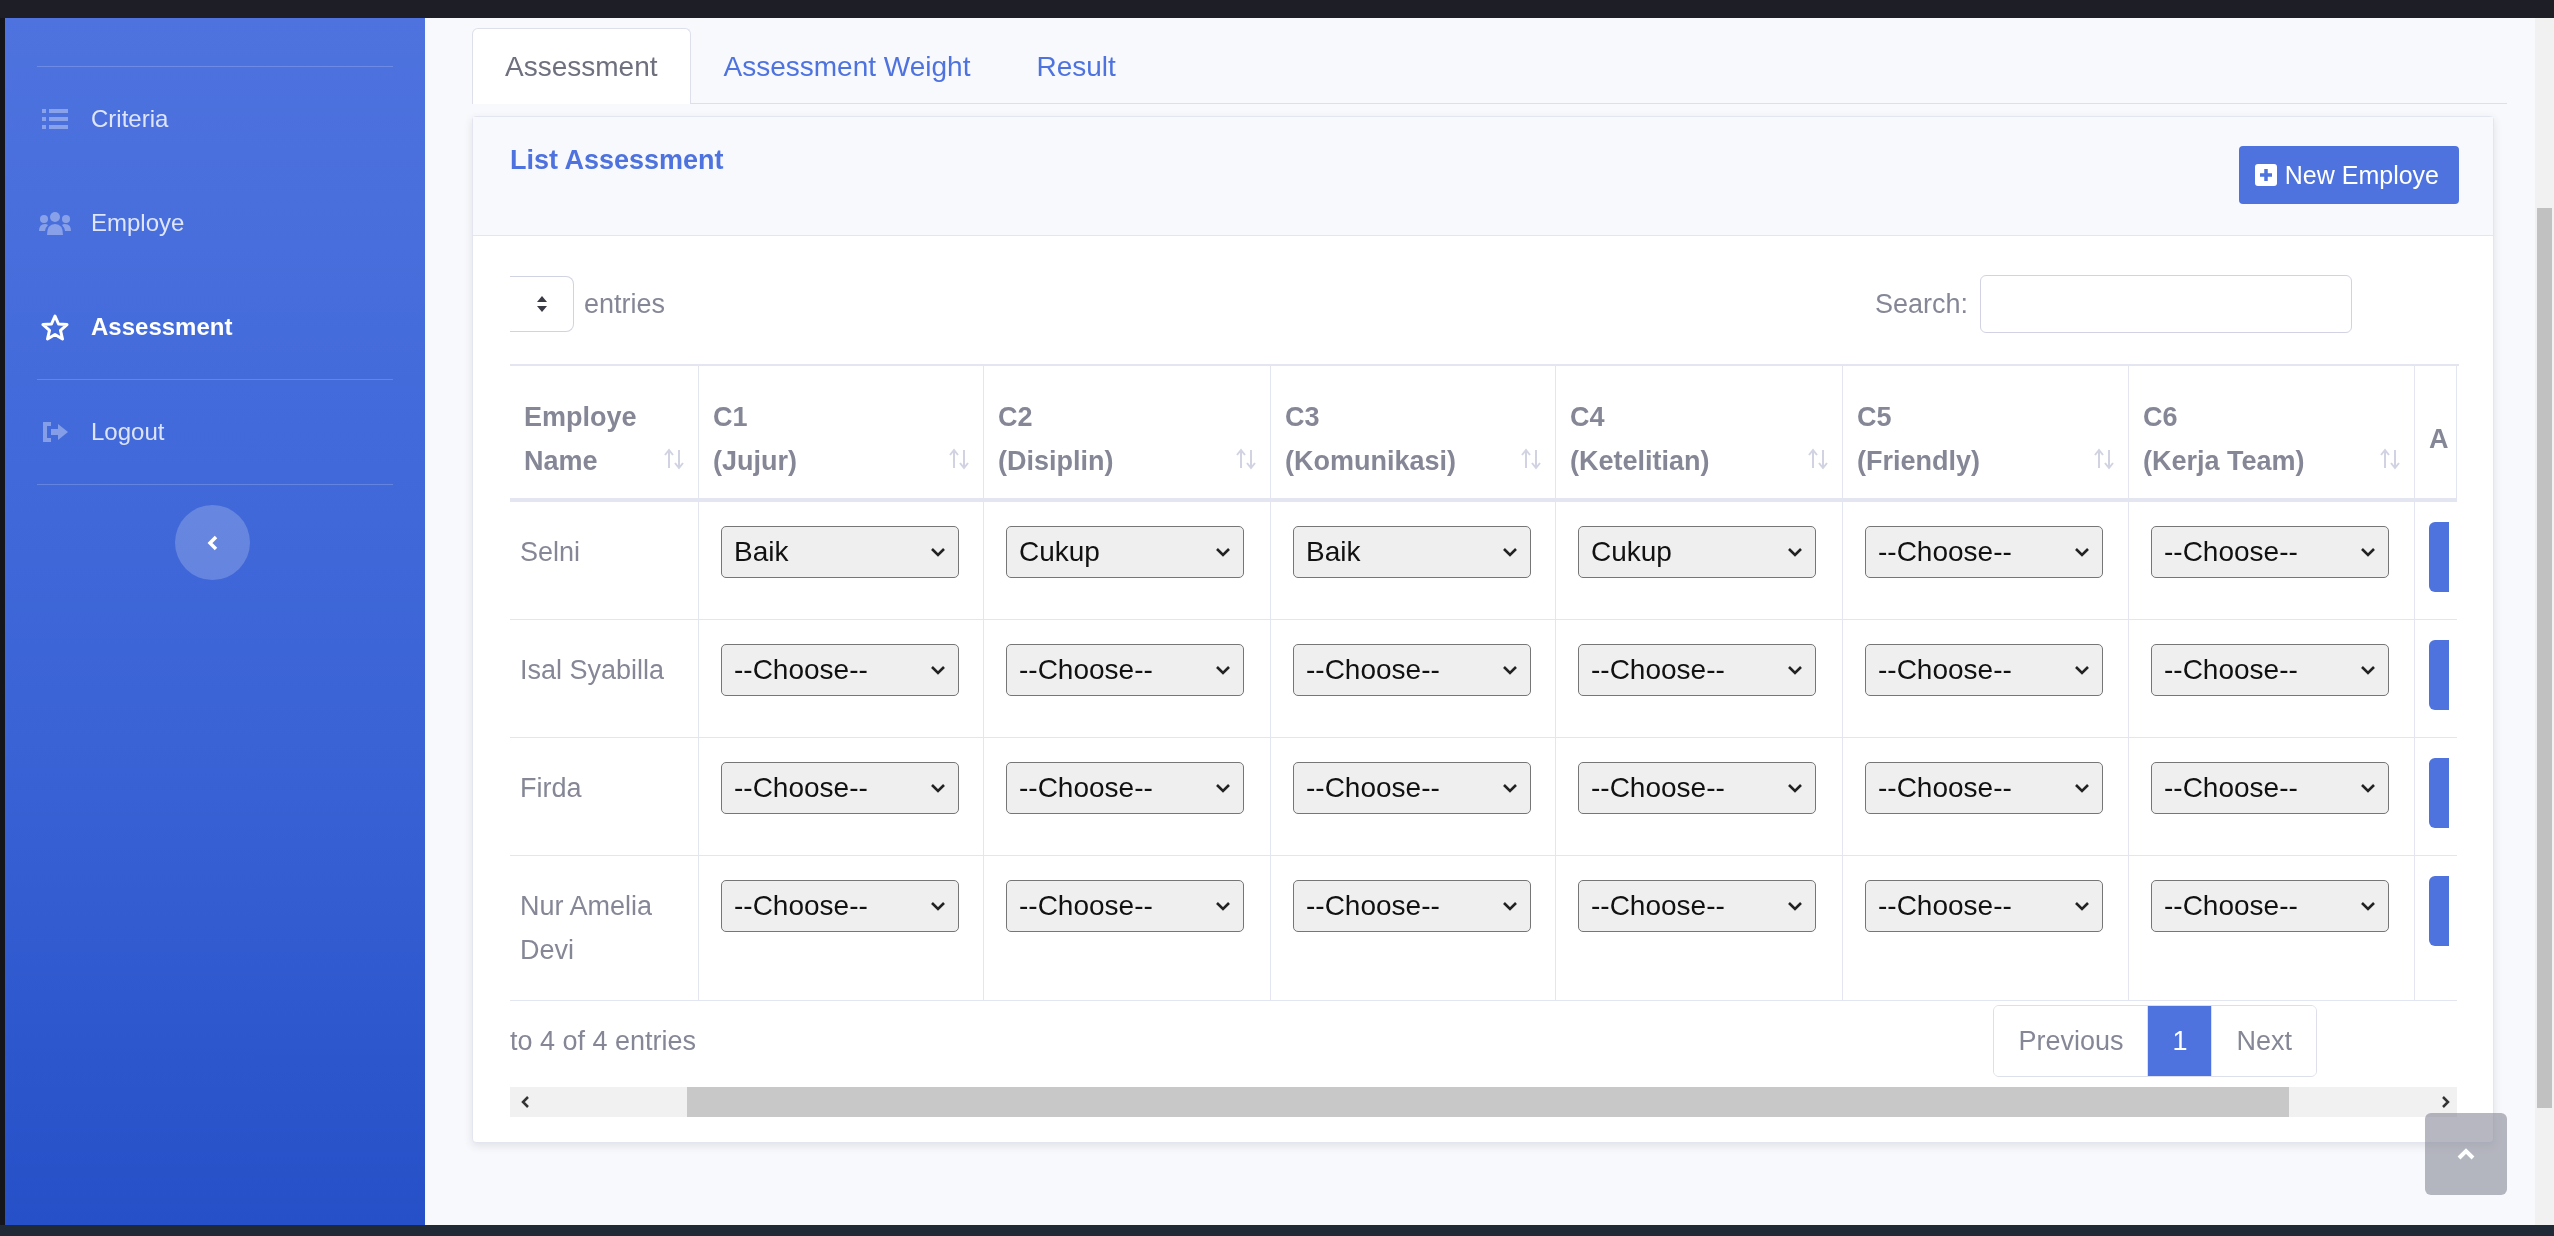  I want to click on employee-name: Firda, so click(551, 788).